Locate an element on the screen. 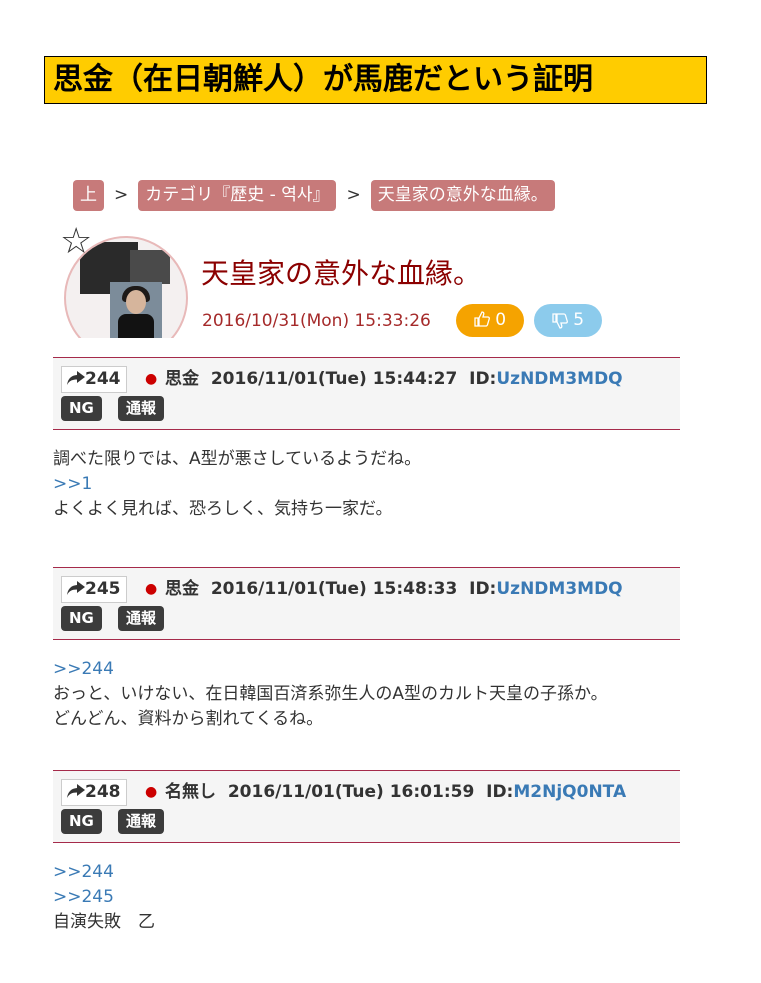 This screenshot has height=983, width=761. reply-number: 245 is located at coordinates (103, 589).